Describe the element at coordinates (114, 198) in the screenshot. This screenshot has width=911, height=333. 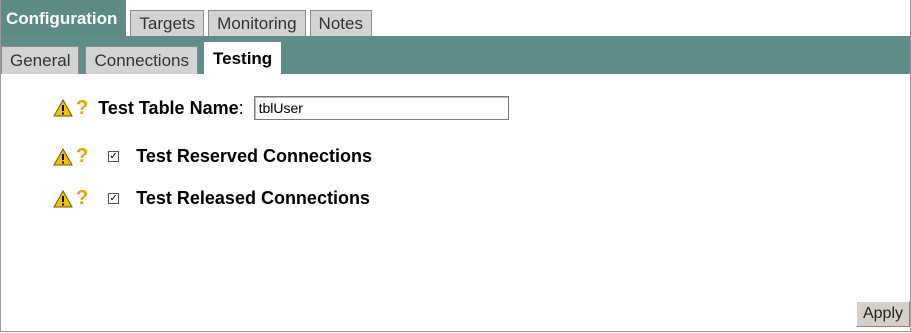
I see `test-released-checkbox: ✓` at that location.